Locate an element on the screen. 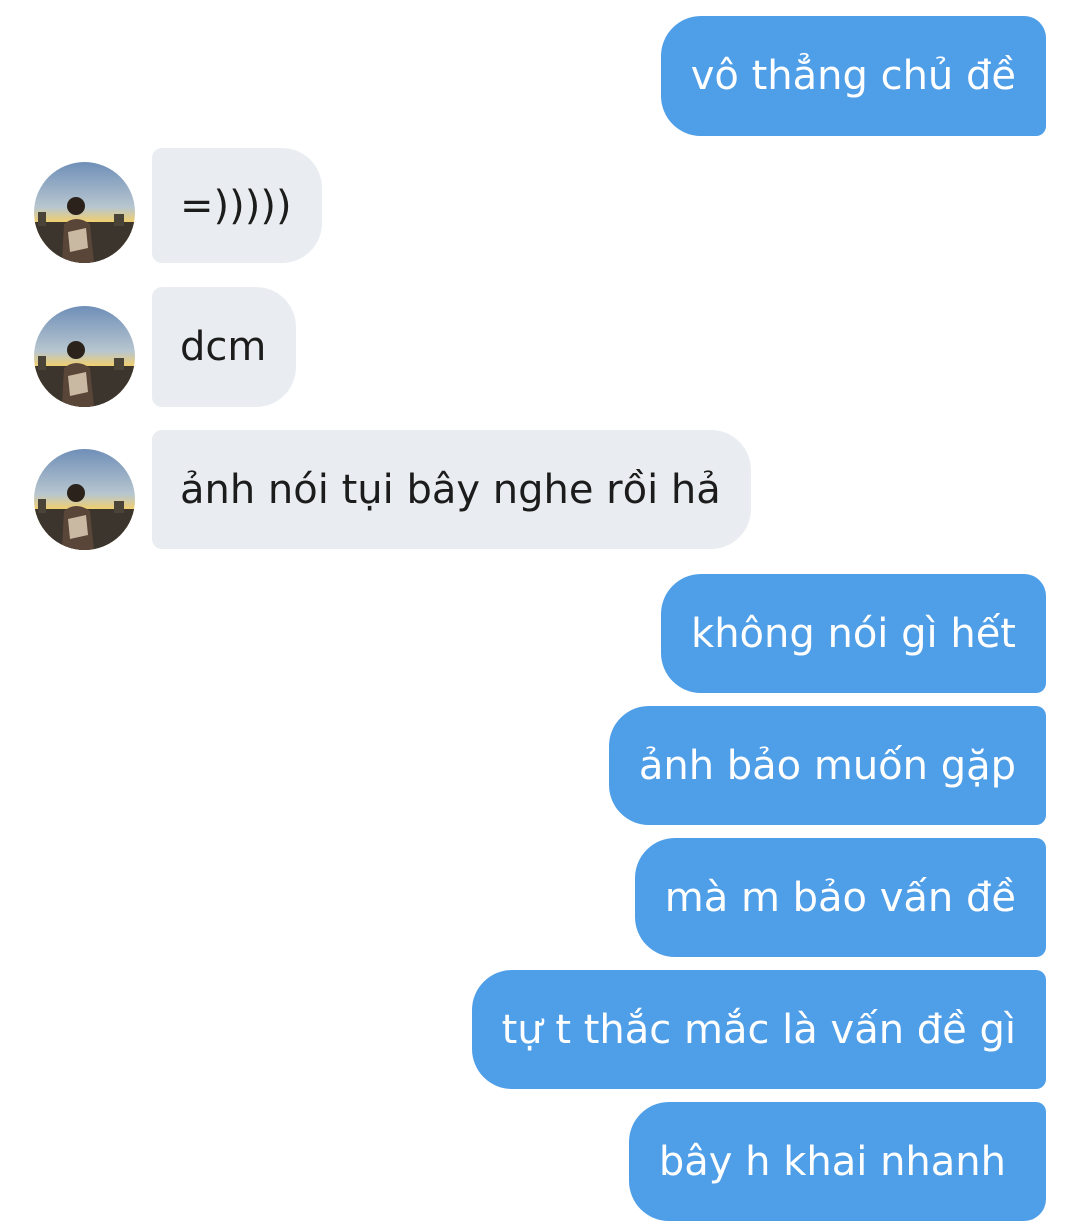 The width and height of the screenshot is (1080, 1228). incoming-message-bubble: =))))) is located at coordinates (237, 205).